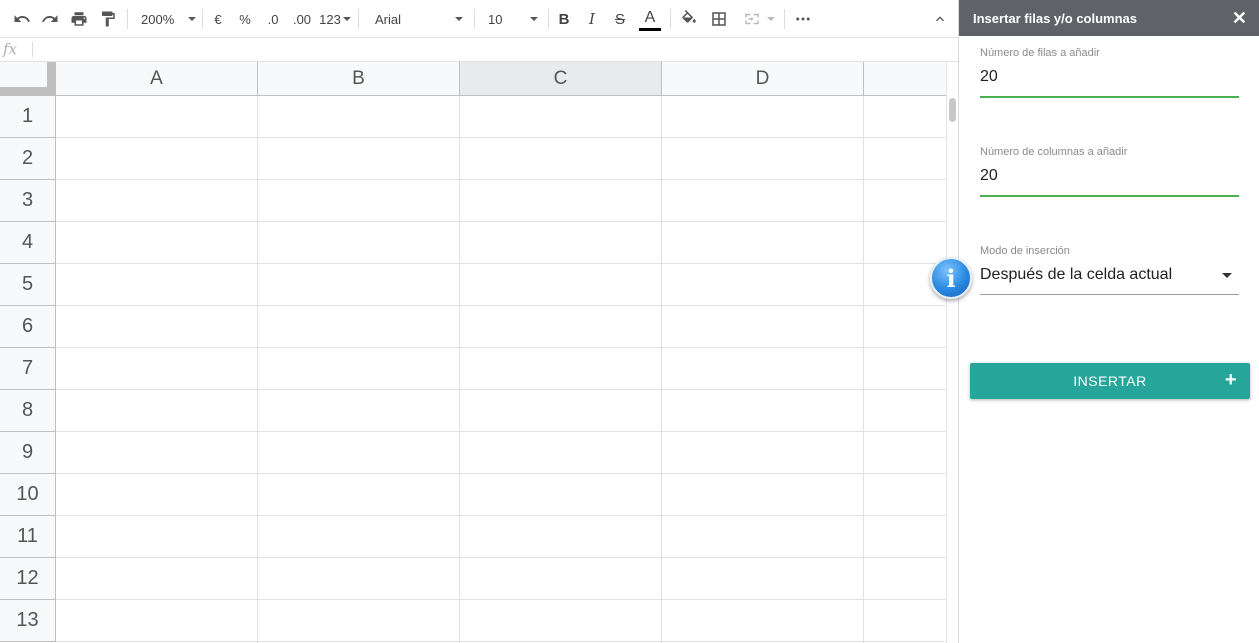 The width and height of the screenshot is (1259, 643). What do you see at coordinates (32, 49) in the screenshot?
I see `formula-divider` at bounding box center [32, 49].